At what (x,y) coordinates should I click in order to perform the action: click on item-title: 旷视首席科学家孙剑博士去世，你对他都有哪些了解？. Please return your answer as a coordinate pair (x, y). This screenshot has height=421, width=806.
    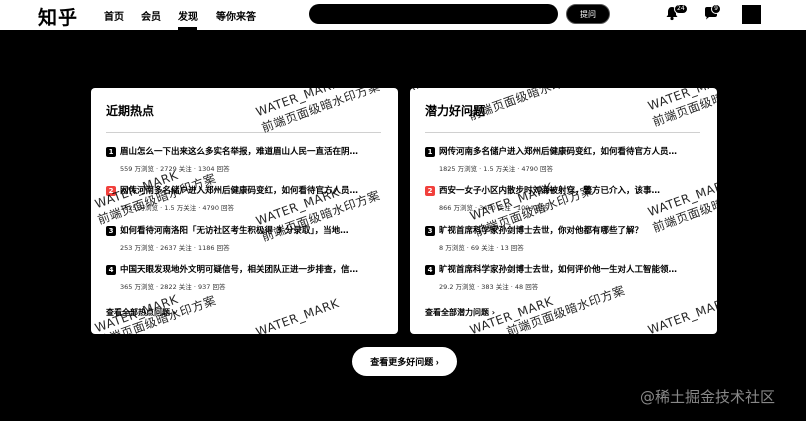
    Looking at the image, I should click on (541, 231).